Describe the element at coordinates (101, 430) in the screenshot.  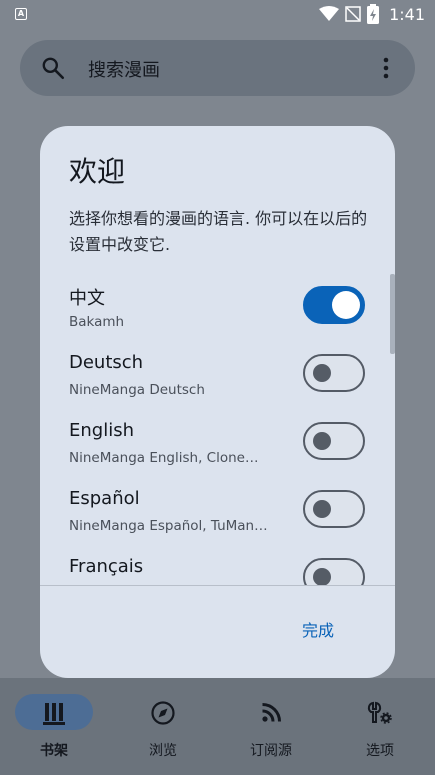
I see `language-name: English` at that location.